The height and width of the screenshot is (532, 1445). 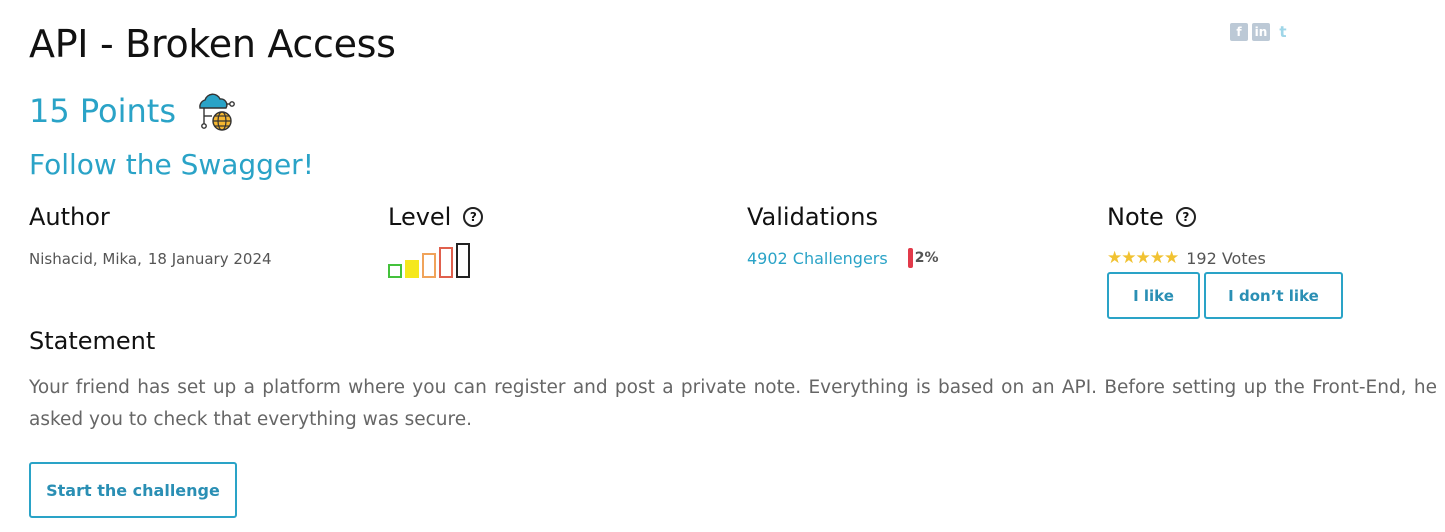 I want to click on twitter-icon: t, so click(x=1283, y=32).